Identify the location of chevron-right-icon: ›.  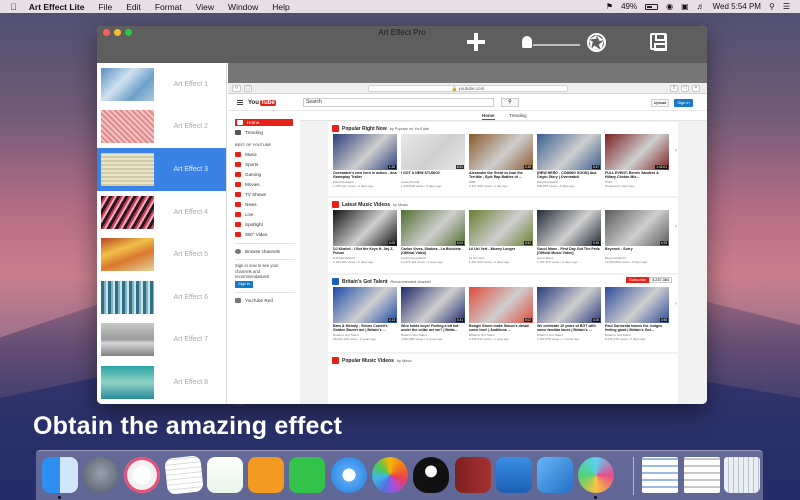
(676, 227).